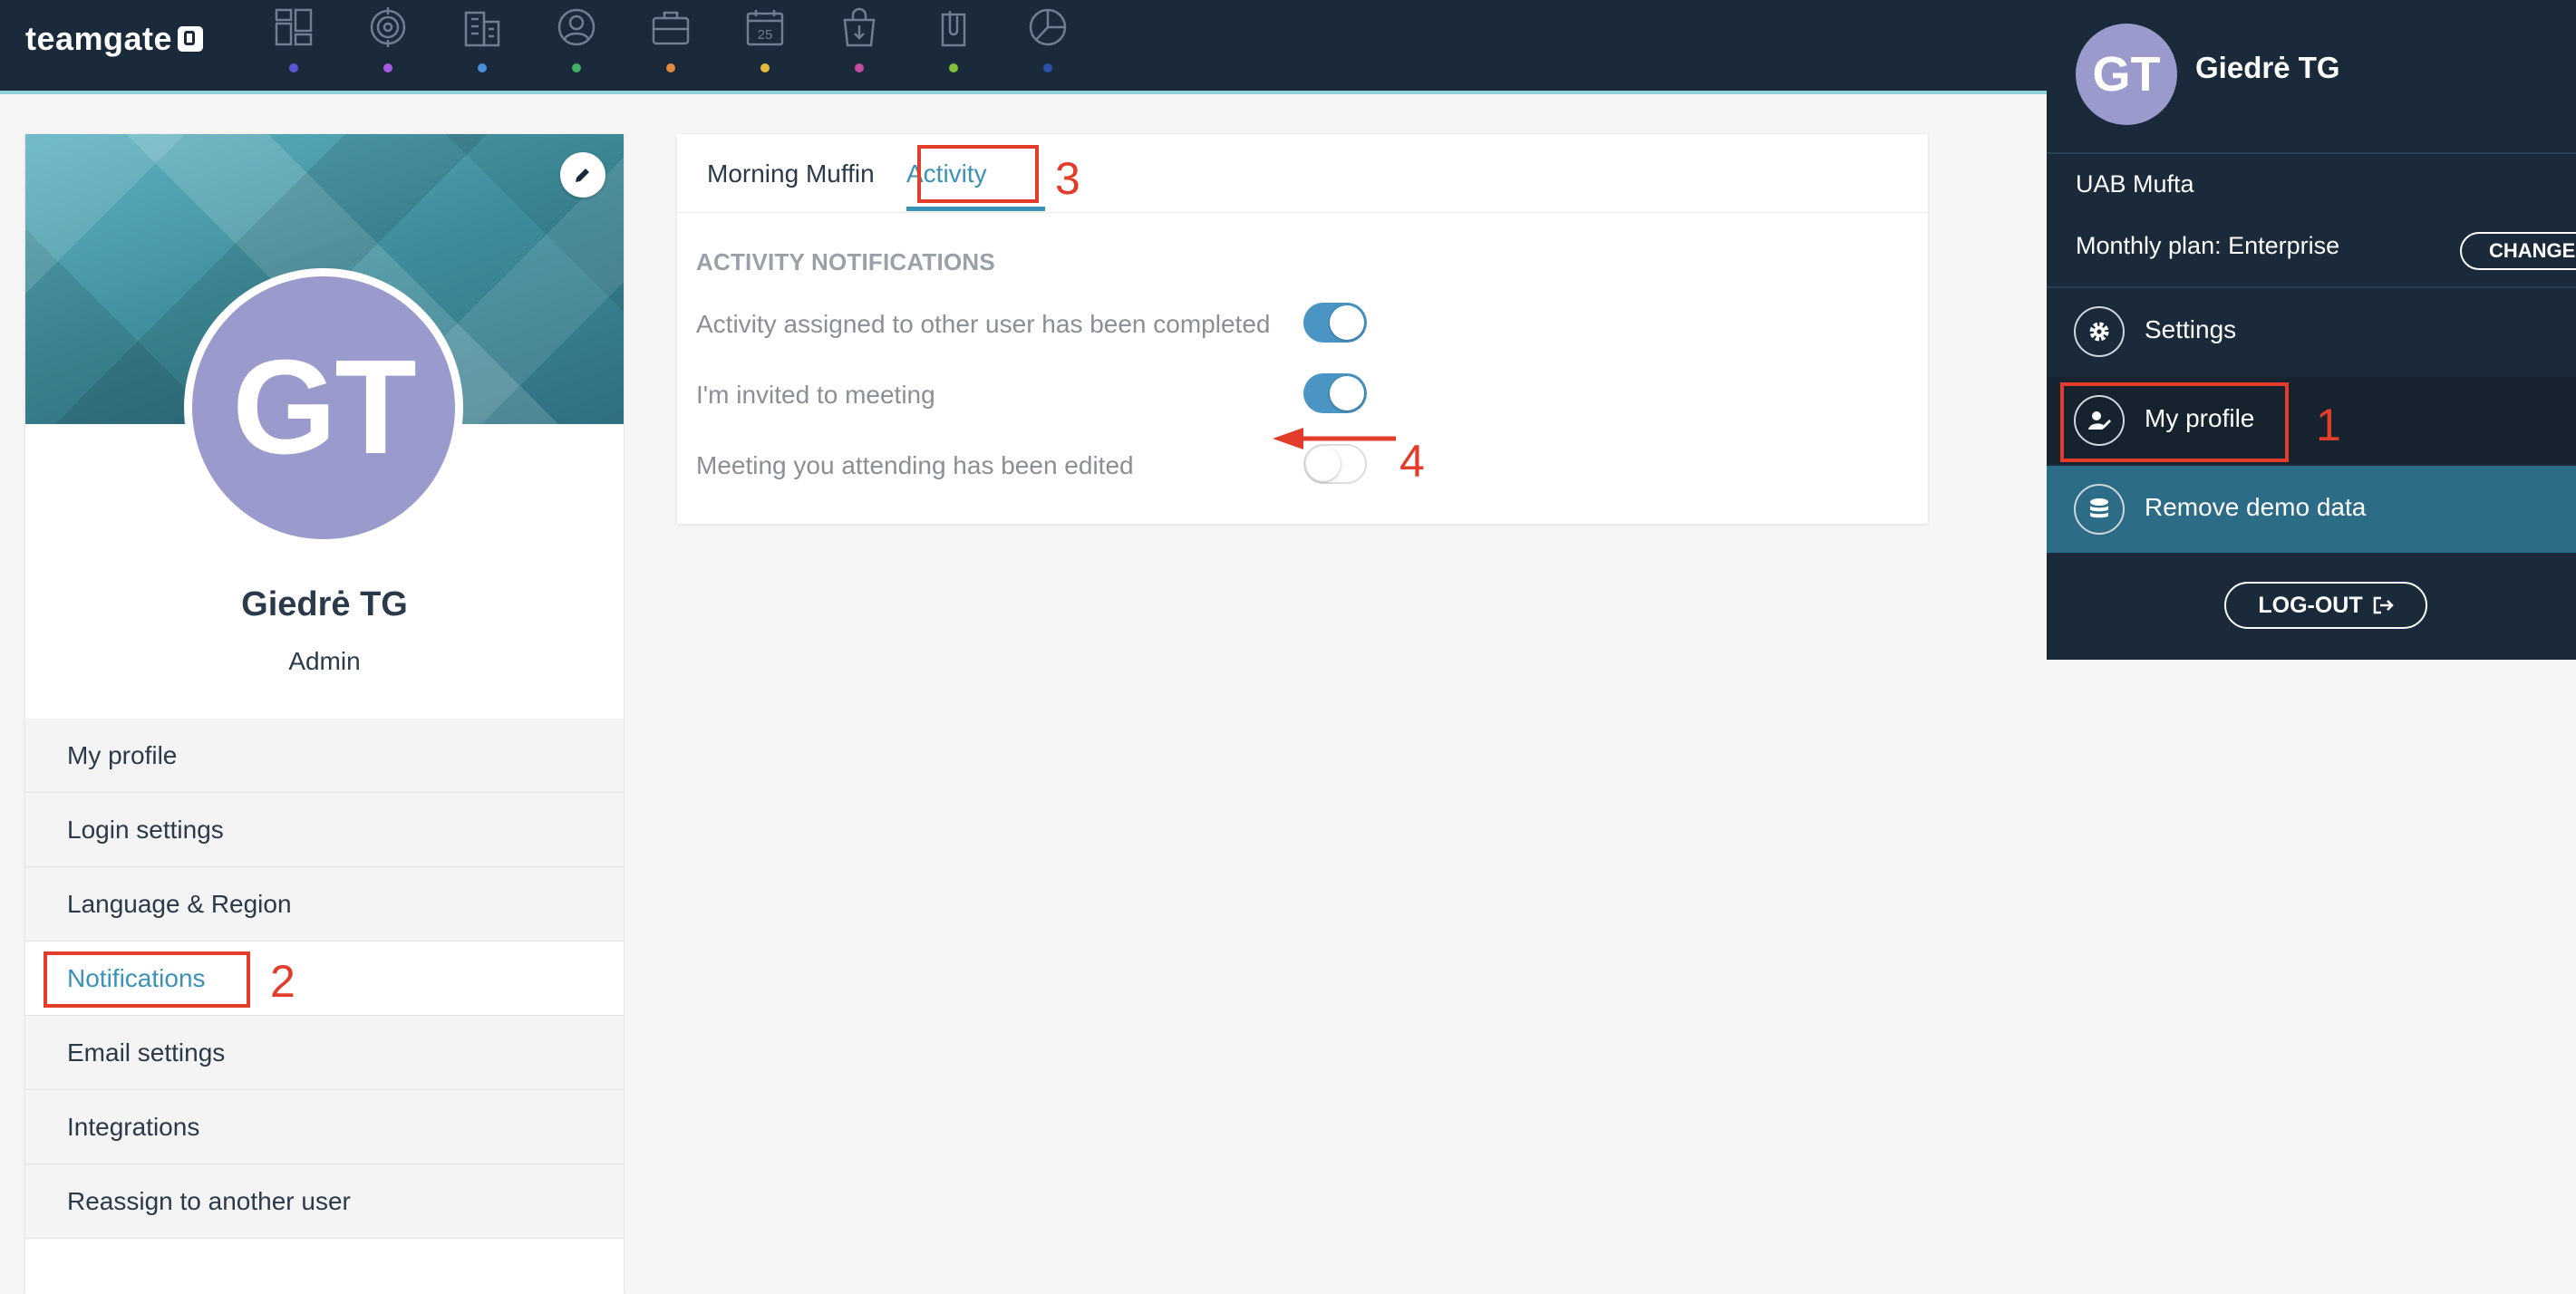 Image resolution: width=2576 pixels, height=1294 pixels. I want to click on notification-tabs: Morning Muffin Activity, so click(1302, 173).